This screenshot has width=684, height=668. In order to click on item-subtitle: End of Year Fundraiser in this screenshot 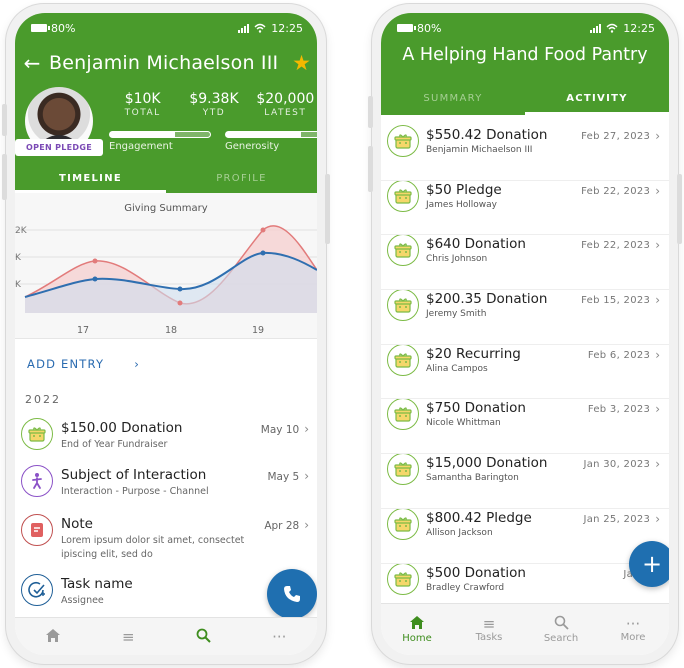, I will do `click(114, 444)`.